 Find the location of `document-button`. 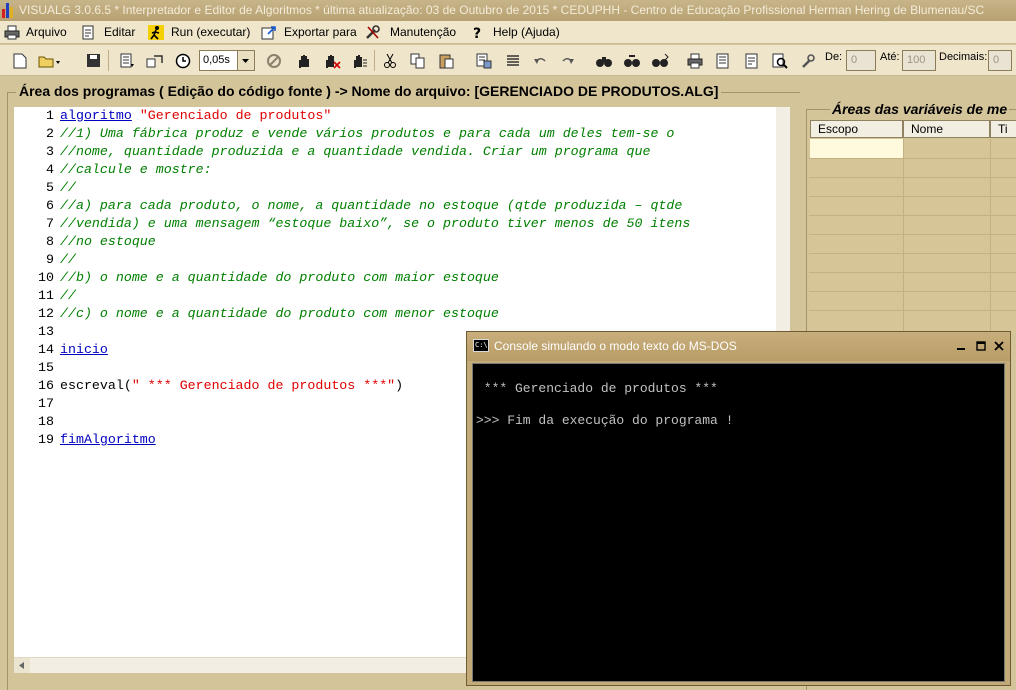

document-button is located at coordinates (752, 60).